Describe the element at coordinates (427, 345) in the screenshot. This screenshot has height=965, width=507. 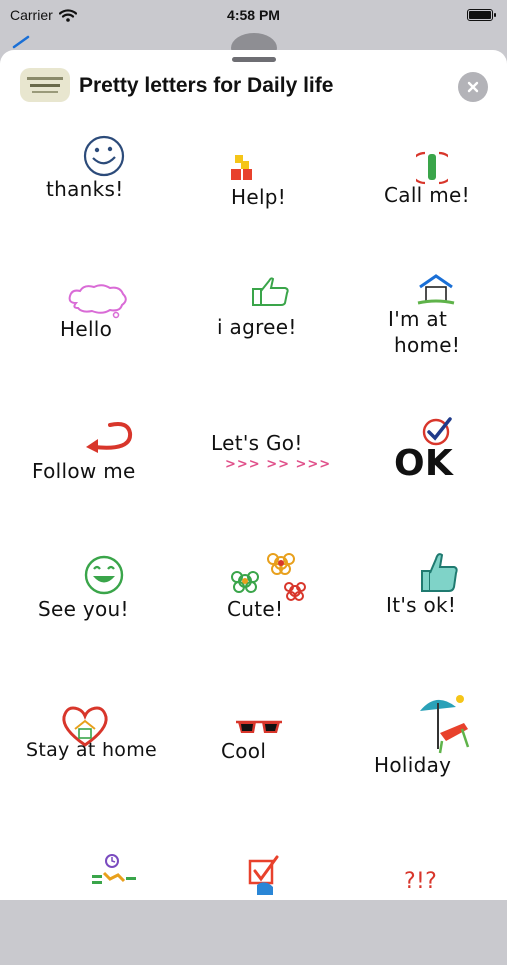
I see `sticker-caption-line2: home!` at that location.